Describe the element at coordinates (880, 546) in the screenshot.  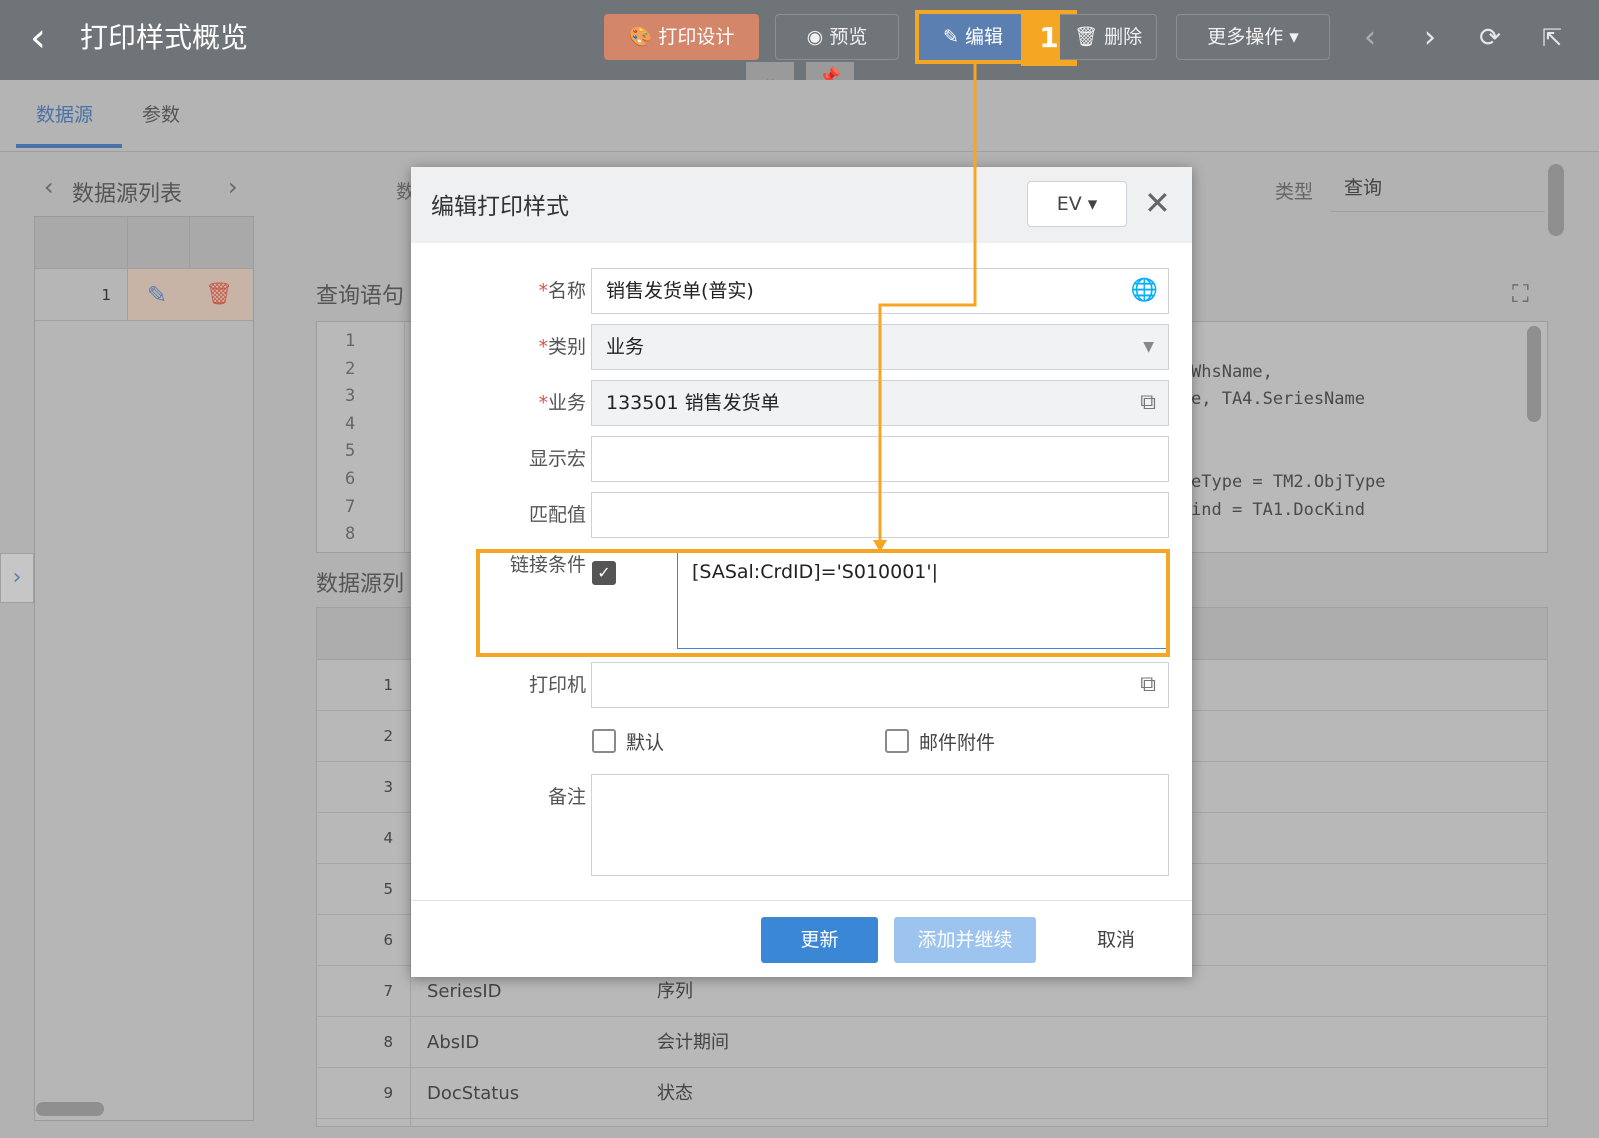
I see `connector-arrowhead` at that location.